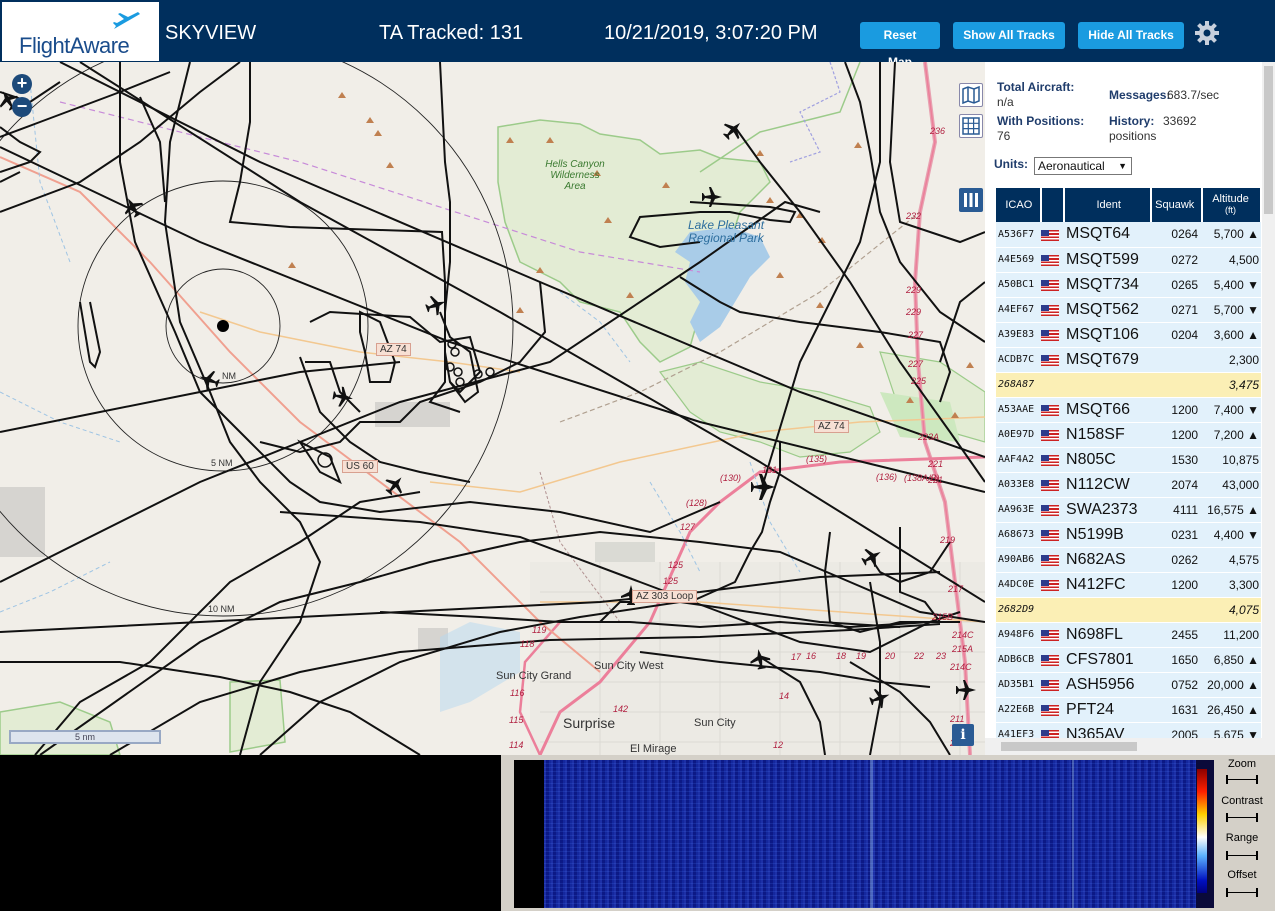  I want to click on exit-number: 16, so click(811, 656).